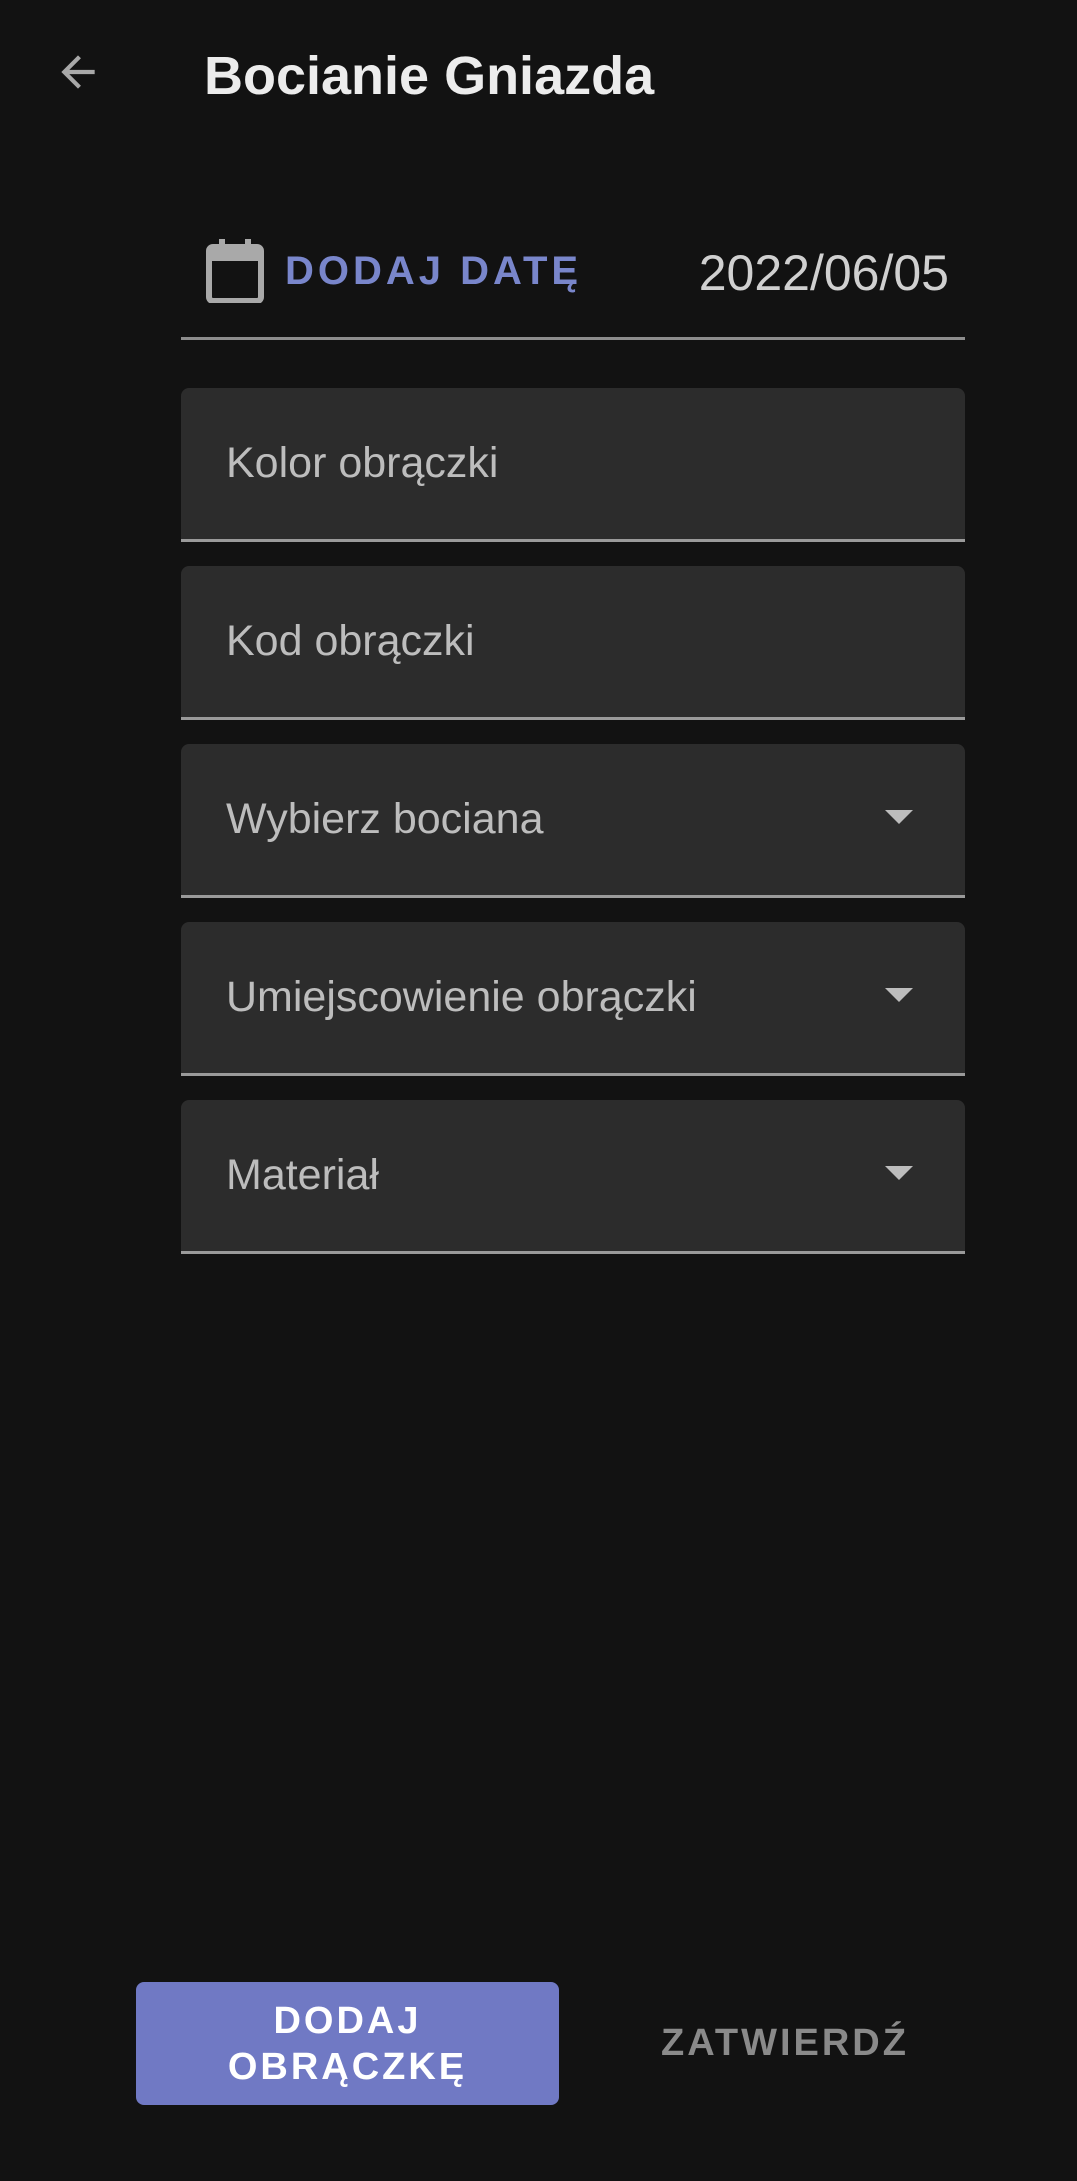  I want to click on ring-color-field: Kolor obrączki, so click(573, 465).